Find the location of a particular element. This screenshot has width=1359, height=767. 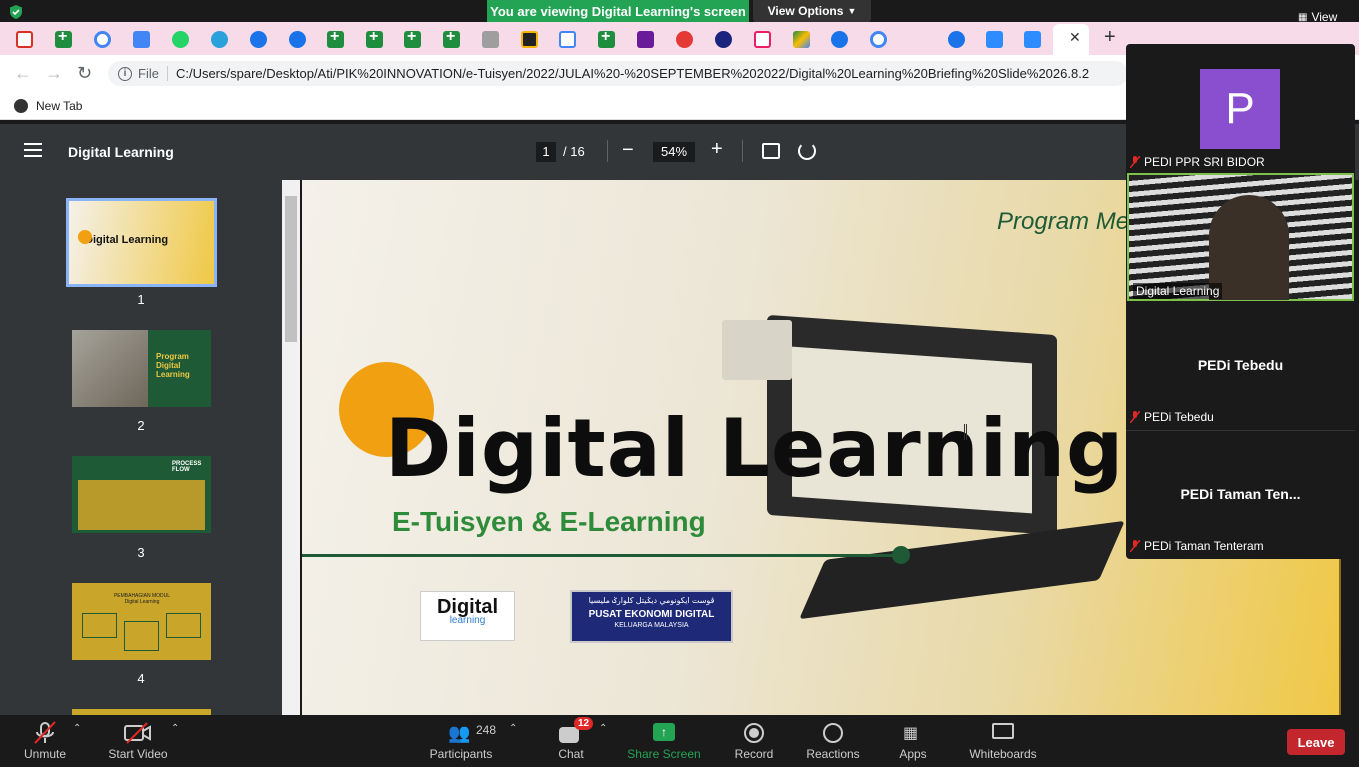

participant-name: PEDI PPR SRI BIDOR is located at coordinates (1204, 162).